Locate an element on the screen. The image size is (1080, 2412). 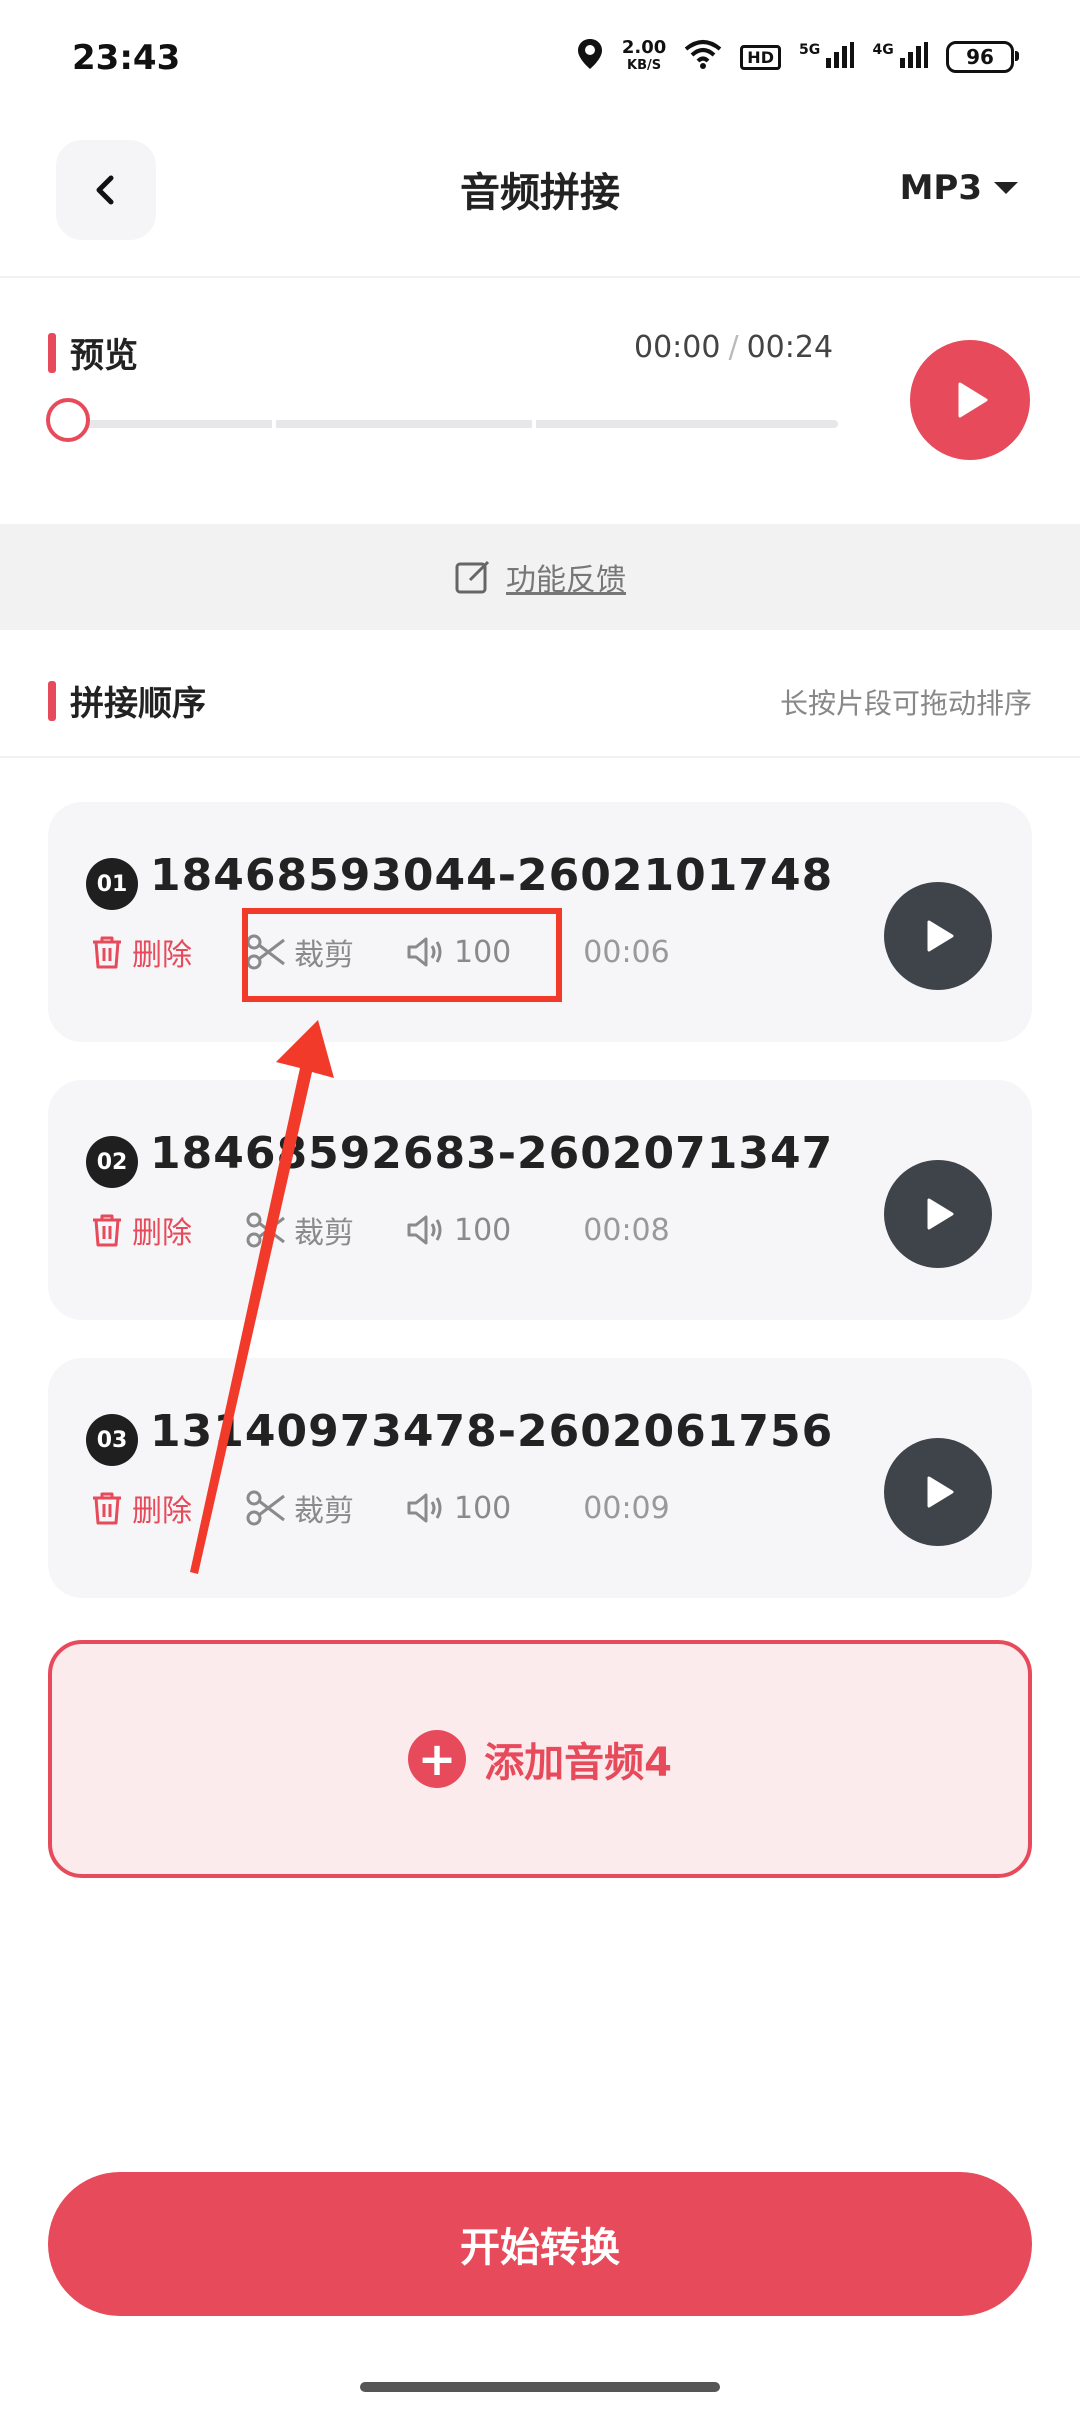
location-icon is located at coordinates (590, 57).